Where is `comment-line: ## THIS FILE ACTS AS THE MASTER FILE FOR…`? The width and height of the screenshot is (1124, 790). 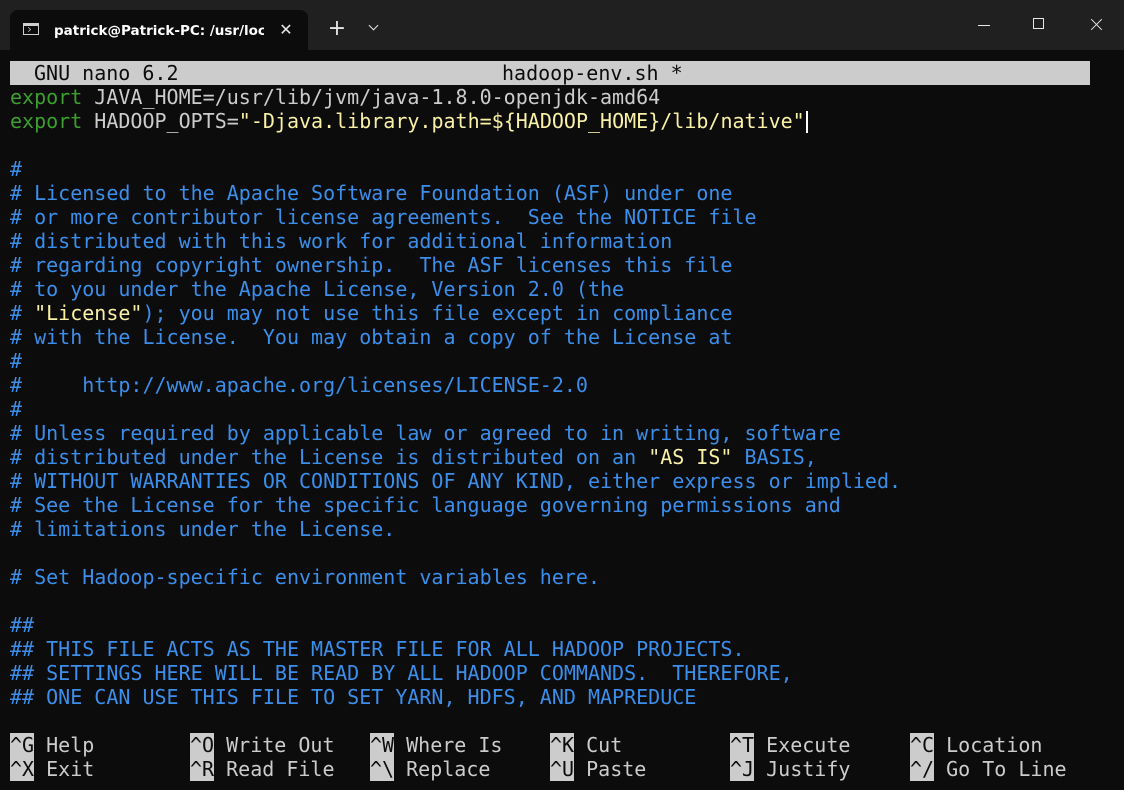
comment-line: ## THIS FILE ACTS AS THE MASTER FILE FOR… is located at coordinates (377, 649).